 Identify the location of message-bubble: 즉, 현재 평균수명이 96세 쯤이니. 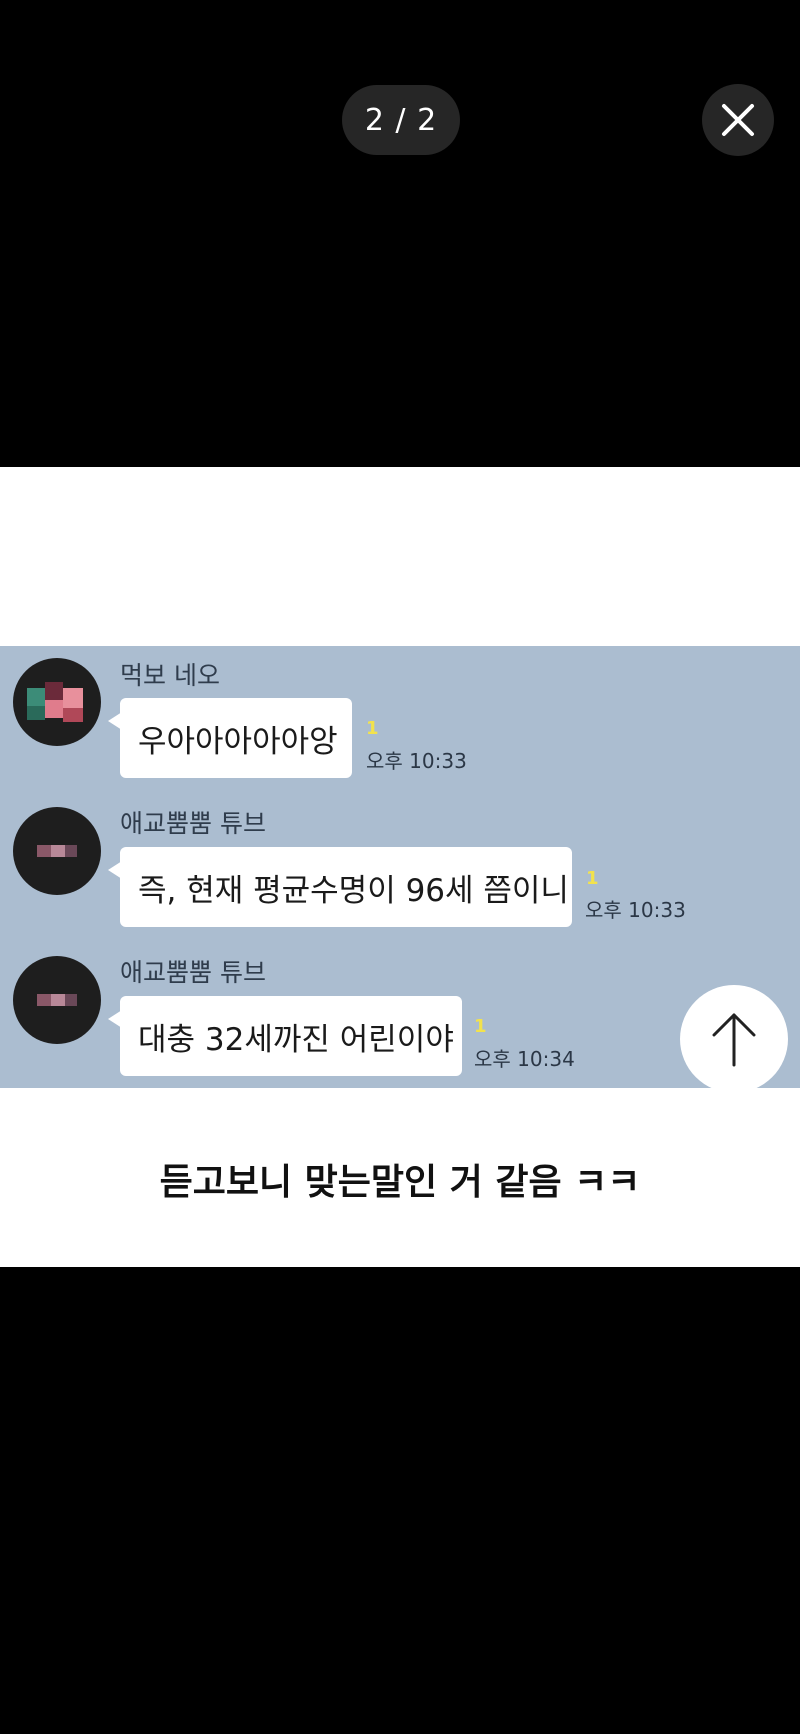
(340, 887).